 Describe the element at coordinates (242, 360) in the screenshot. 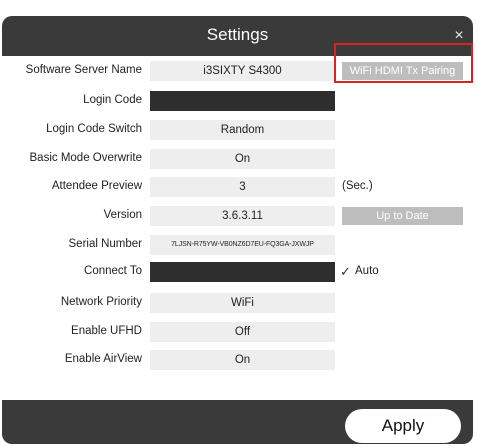

I see `enable-airview-select: On` at that location.